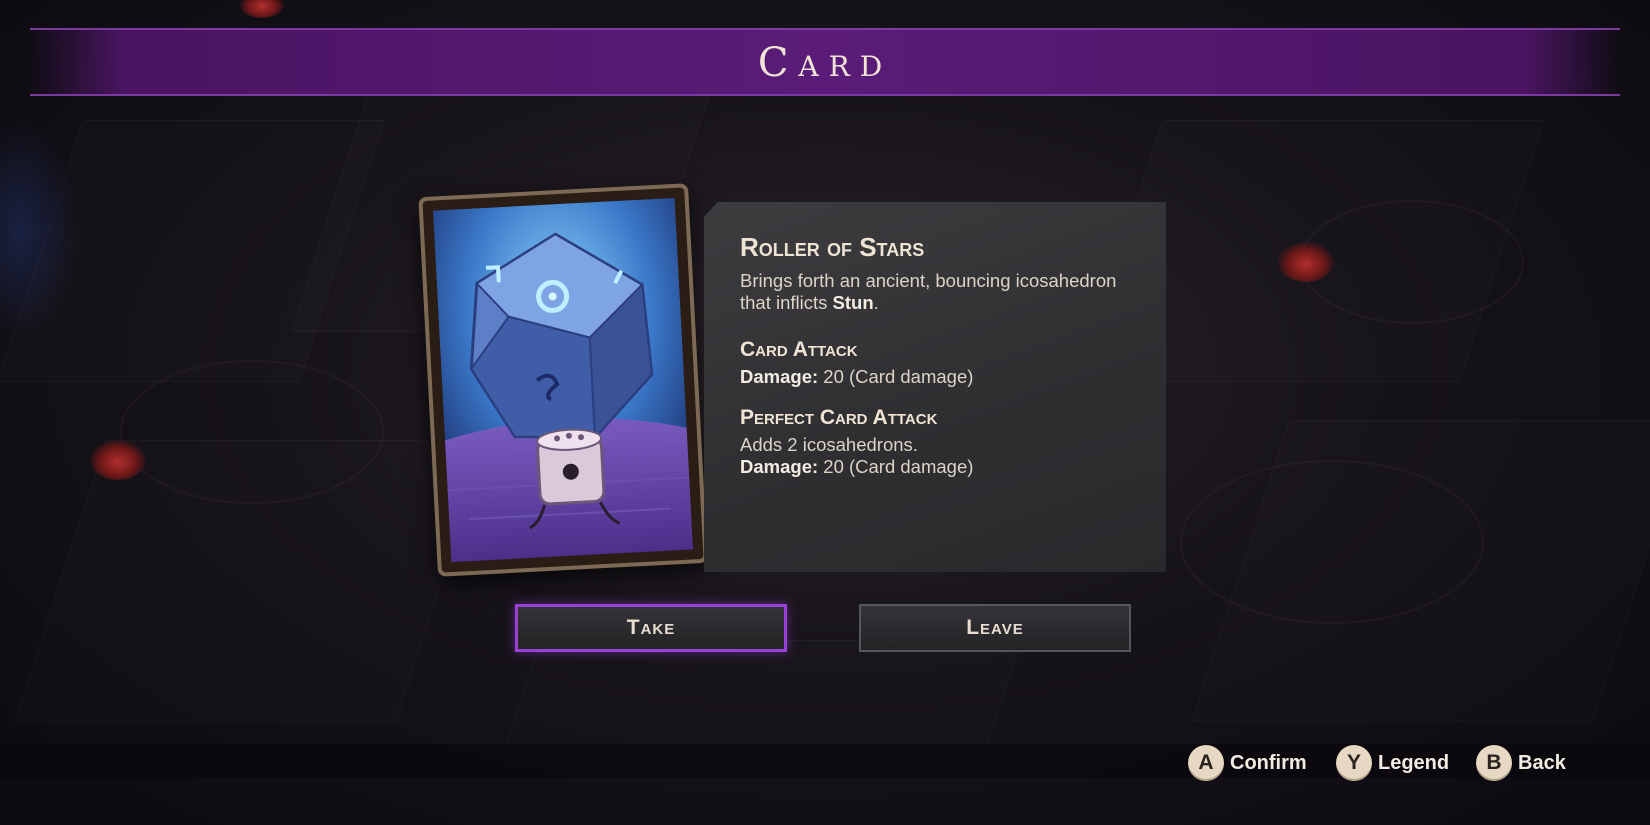  Describe the element at coordinates (1268, 762) in the screenshot. I see `confirm-label: Confirm` at that location.